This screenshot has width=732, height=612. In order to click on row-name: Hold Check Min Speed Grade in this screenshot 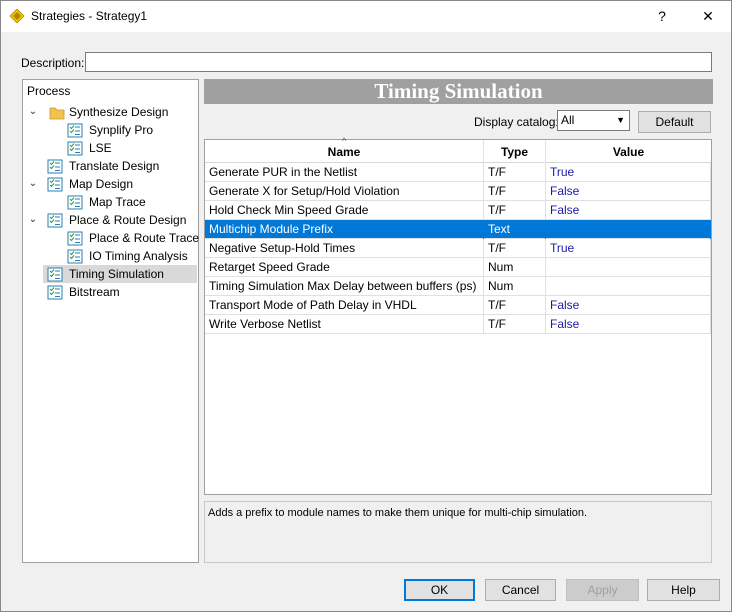, I will do `click(344, 210)`.